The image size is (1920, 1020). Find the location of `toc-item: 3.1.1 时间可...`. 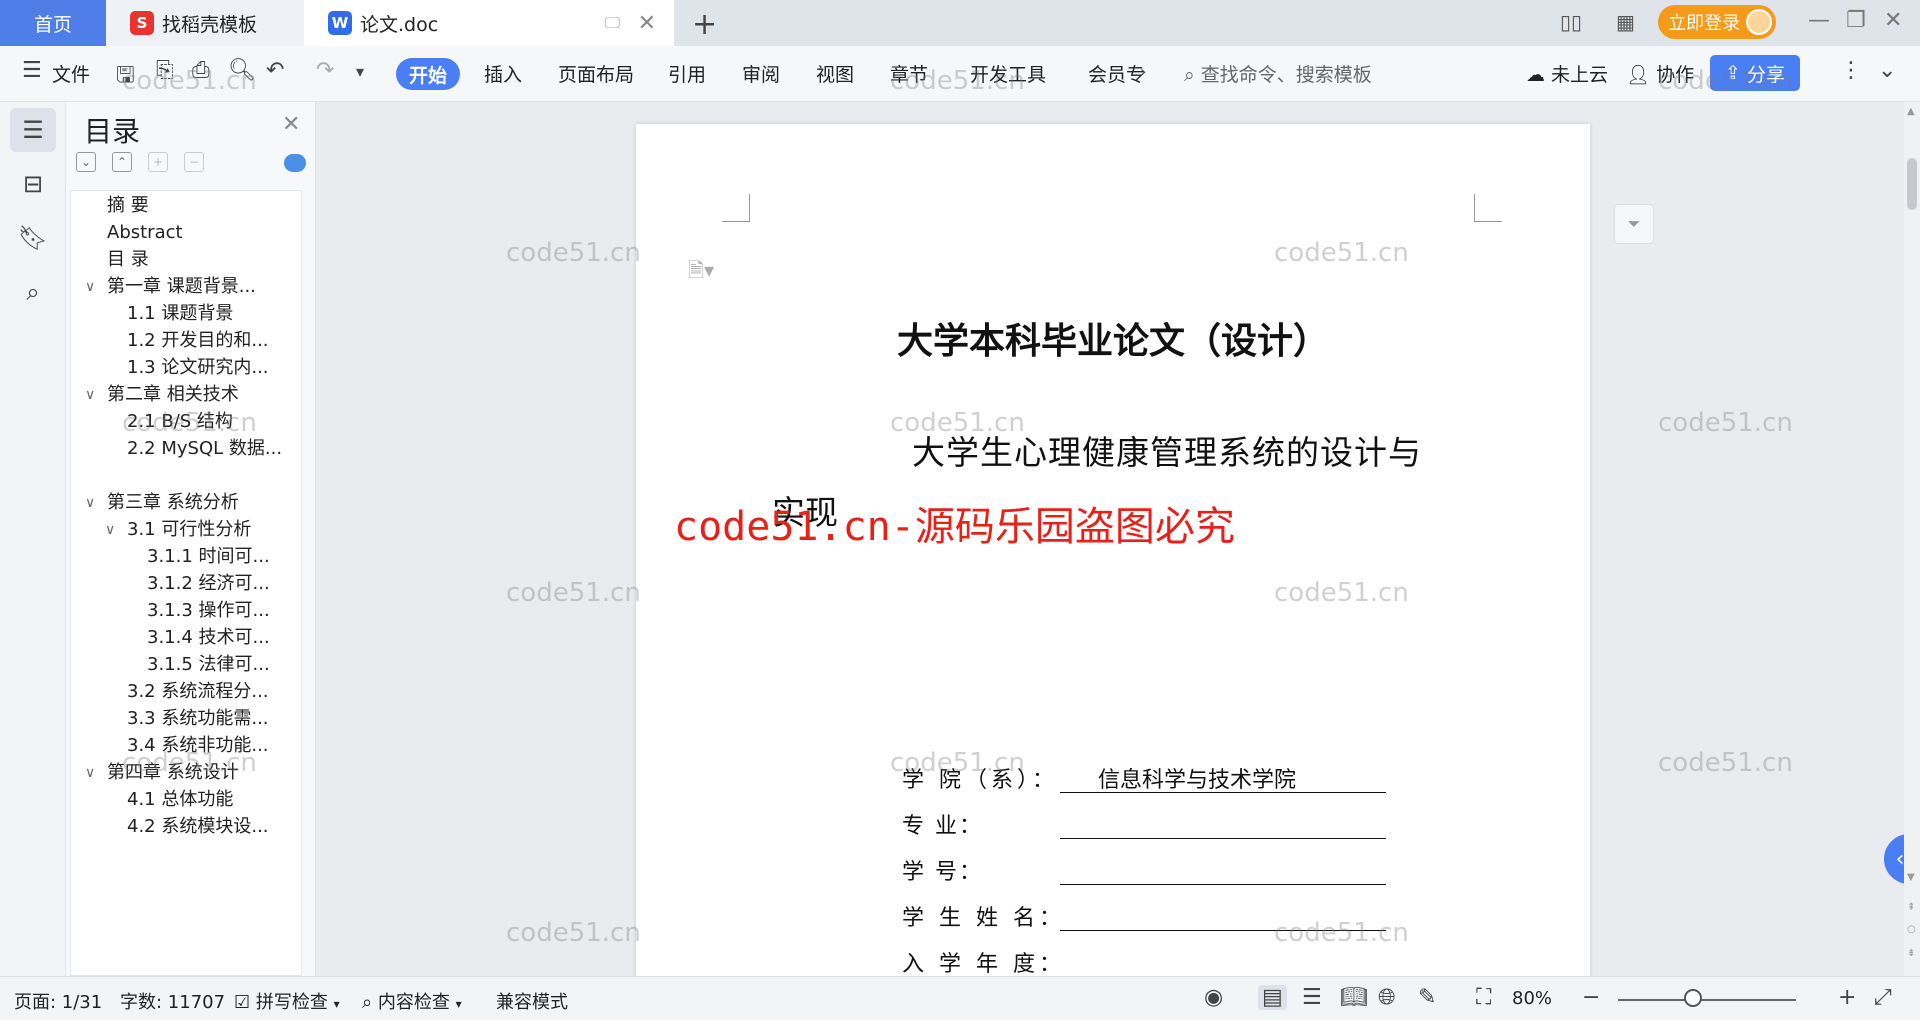

toc-item: 3.1.1 时间可... is located at coordinates (208, 557).